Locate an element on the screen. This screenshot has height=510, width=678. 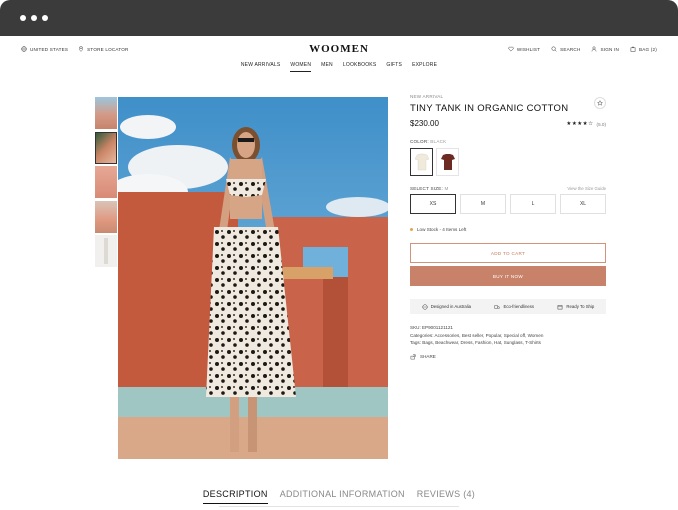
bag-label: Bag (2) is located at coordinates (648, 49).